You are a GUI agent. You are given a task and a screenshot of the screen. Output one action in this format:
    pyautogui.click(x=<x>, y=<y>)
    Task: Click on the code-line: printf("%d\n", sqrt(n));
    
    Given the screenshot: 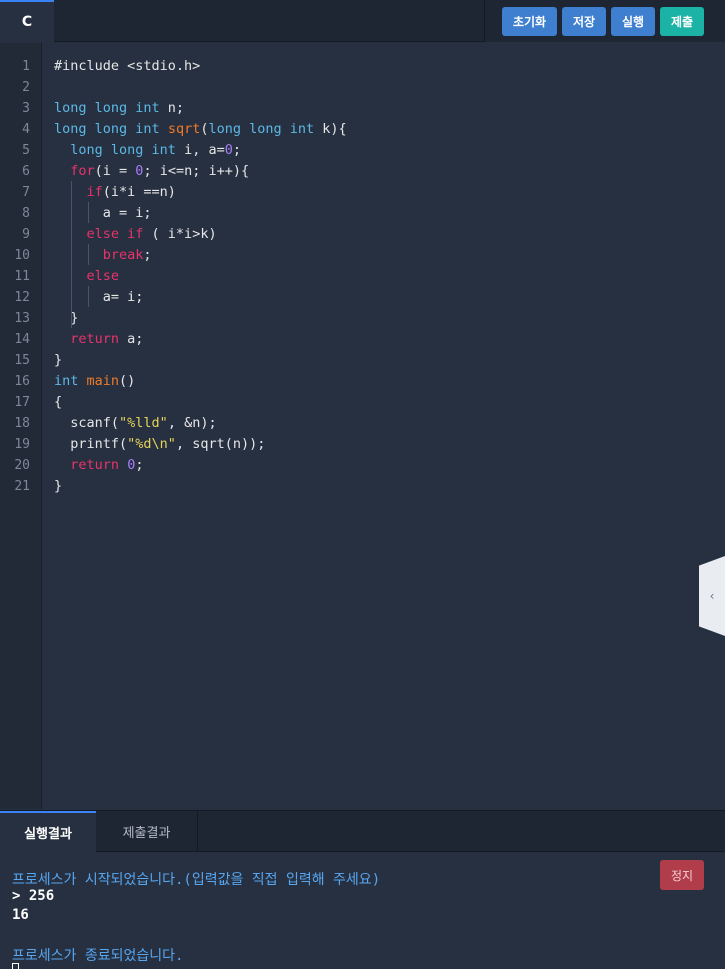 What is the action you would take?
    pyautogui.click(x=369, y=444)
    